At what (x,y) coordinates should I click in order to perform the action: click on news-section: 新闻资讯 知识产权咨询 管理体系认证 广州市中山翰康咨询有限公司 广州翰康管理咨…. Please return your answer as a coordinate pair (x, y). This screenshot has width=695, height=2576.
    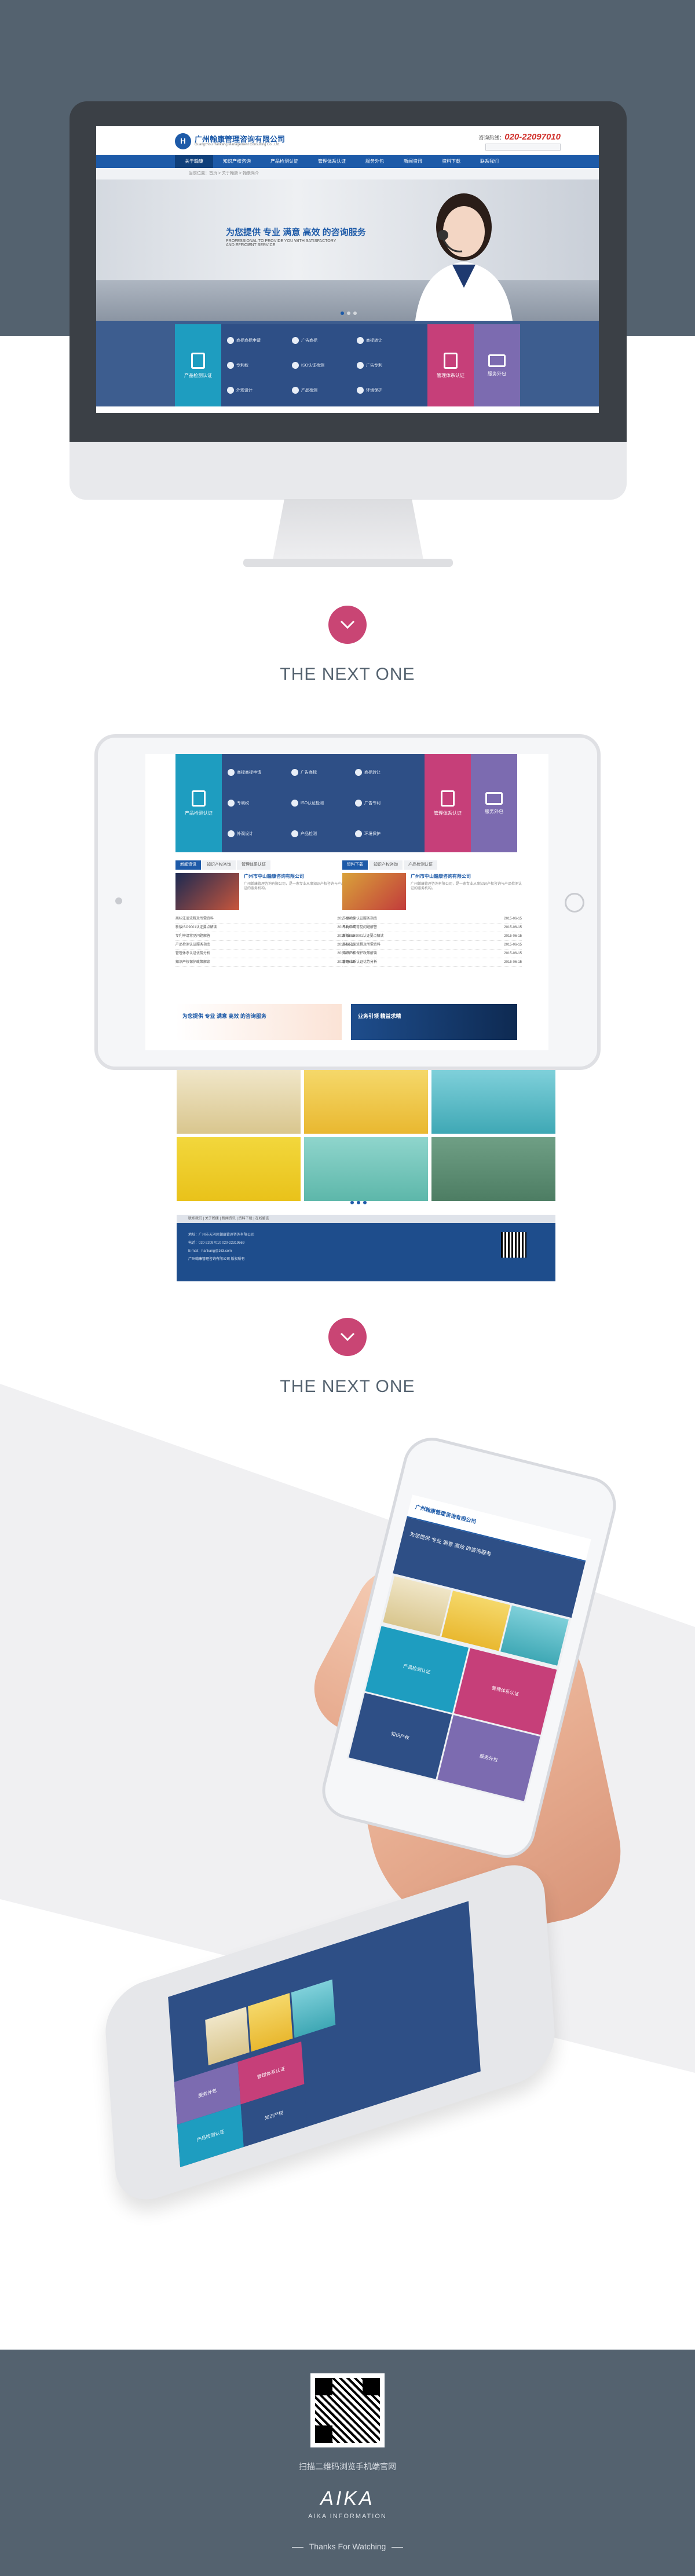
    Looking at the image, I should click on (265, 913).